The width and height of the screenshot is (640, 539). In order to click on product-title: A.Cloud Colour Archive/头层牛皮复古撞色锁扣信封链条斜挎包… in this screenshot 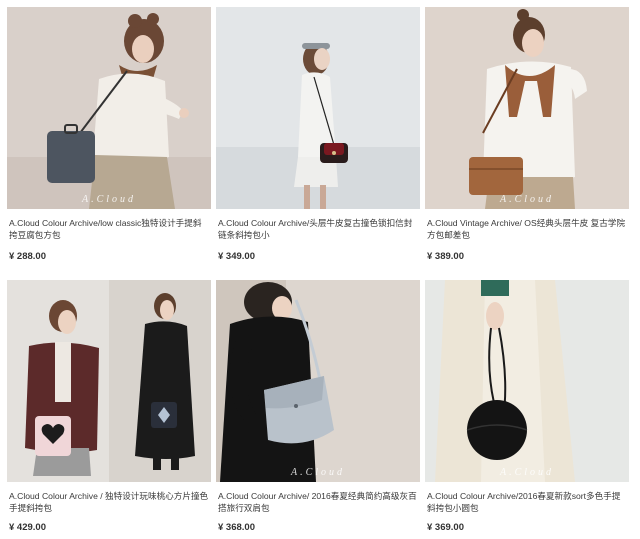, I will do `click(318, 229)`.